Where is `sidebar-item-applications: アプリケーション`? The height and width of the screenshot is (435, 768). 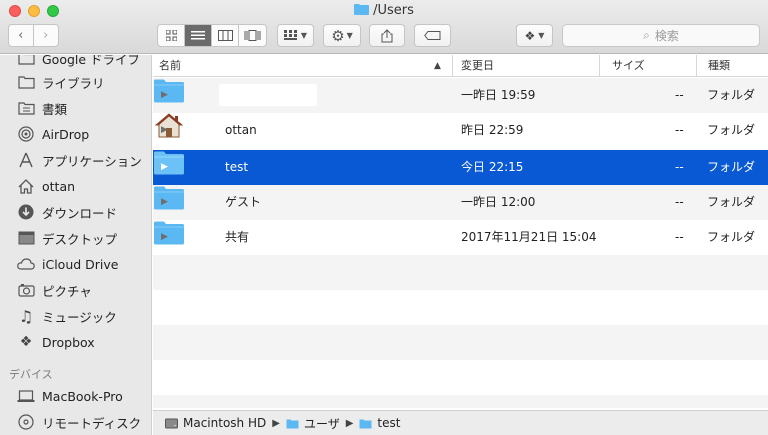 sidebar-item-applications: アプリケーション is located at coordinates (75, 160).